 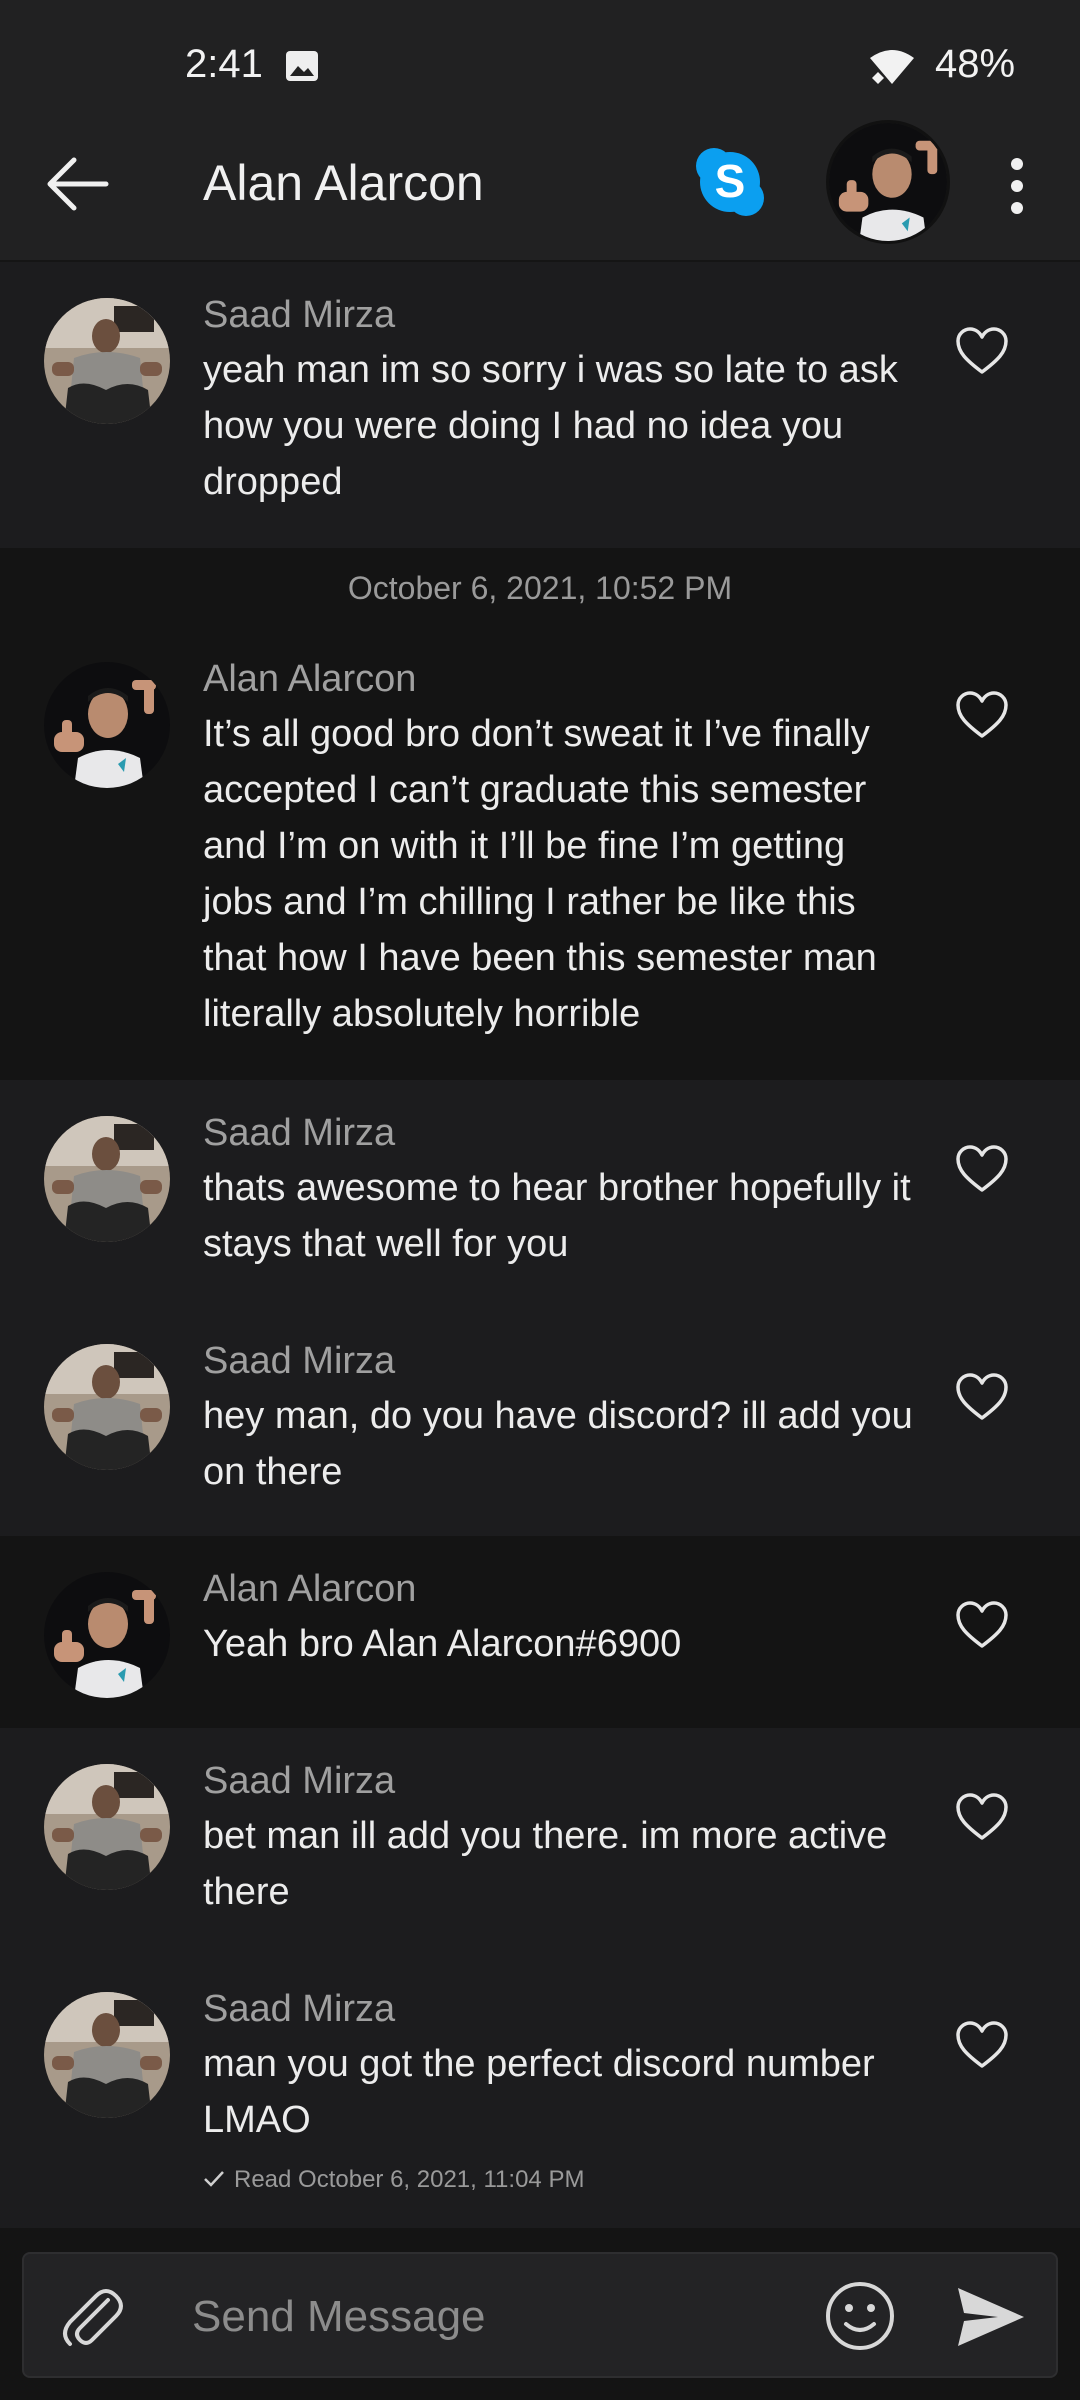 What do you see at coordinates (975, 64) in the screenshot?
I see `battery-percent: 48%` at bounding box center [975, 64].